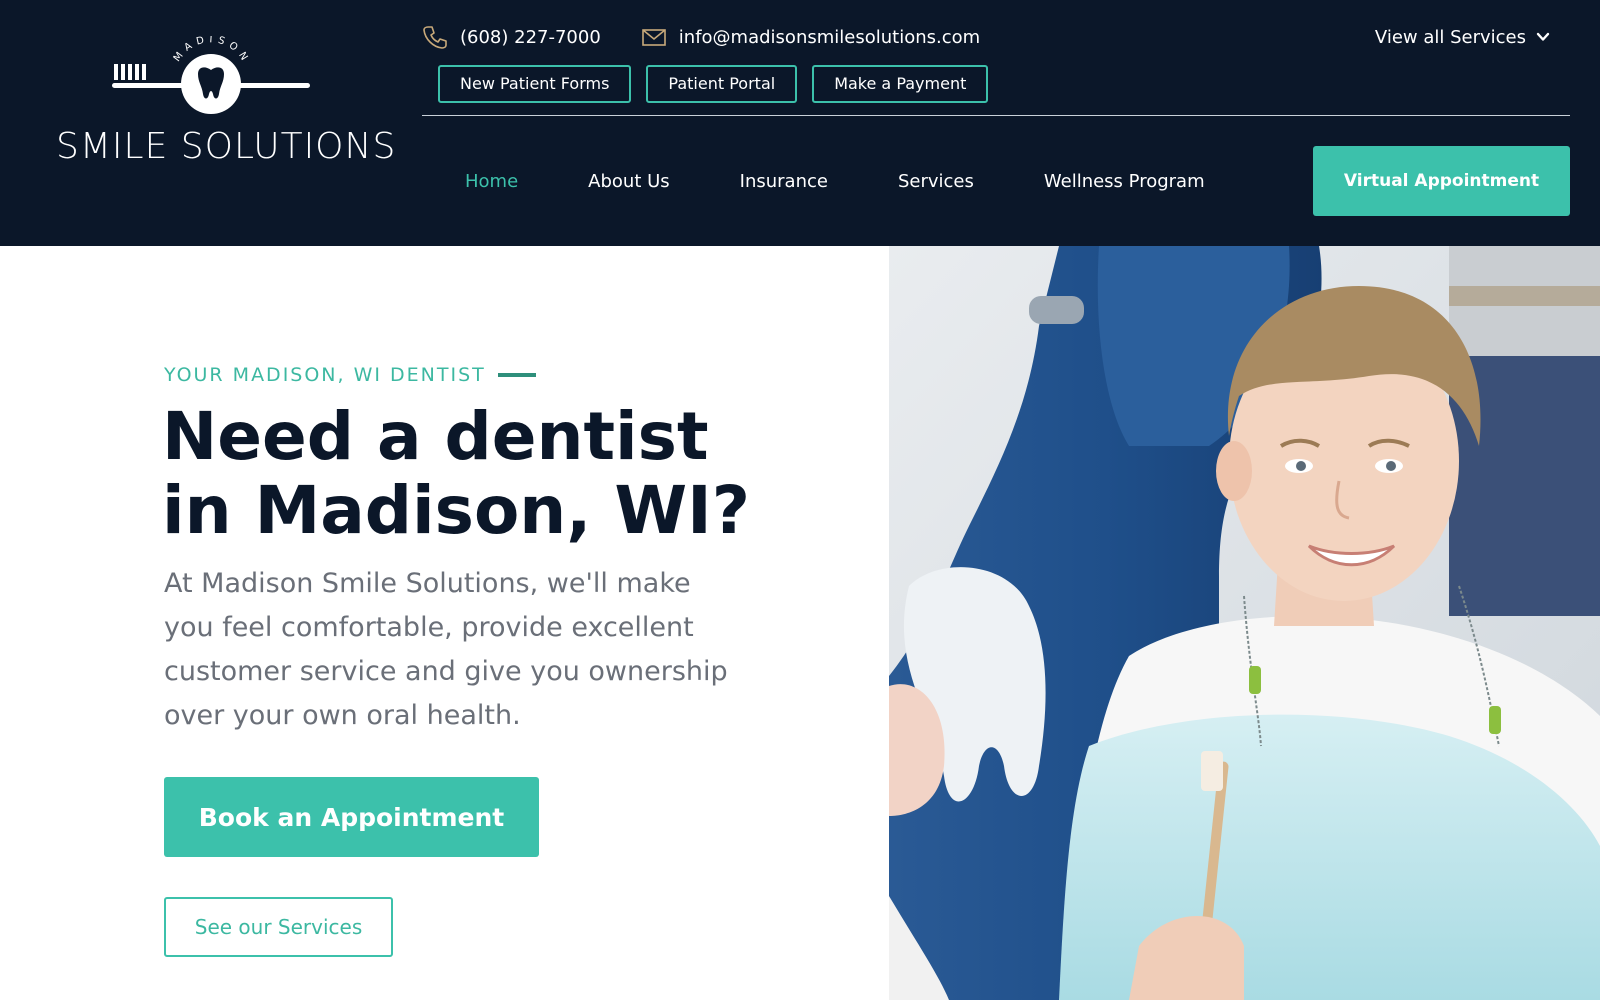 The width and height of the screenshot is (1600, 1000). I want to click on patient-portal-button: Patient Portal, so click(722, 84).